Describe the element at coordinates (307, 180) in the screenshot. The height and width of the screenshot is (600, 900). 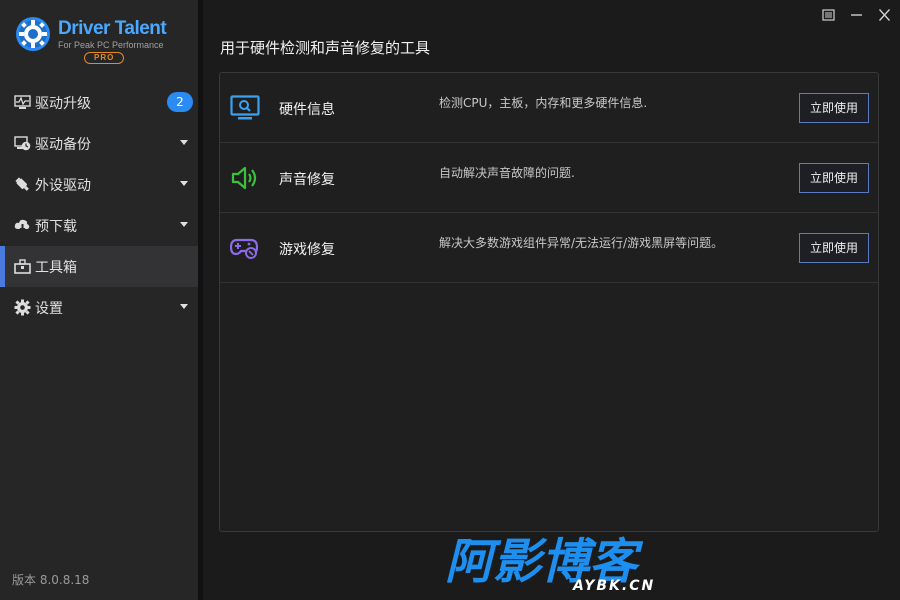
I see `tool-name: 声音修复` at that location.